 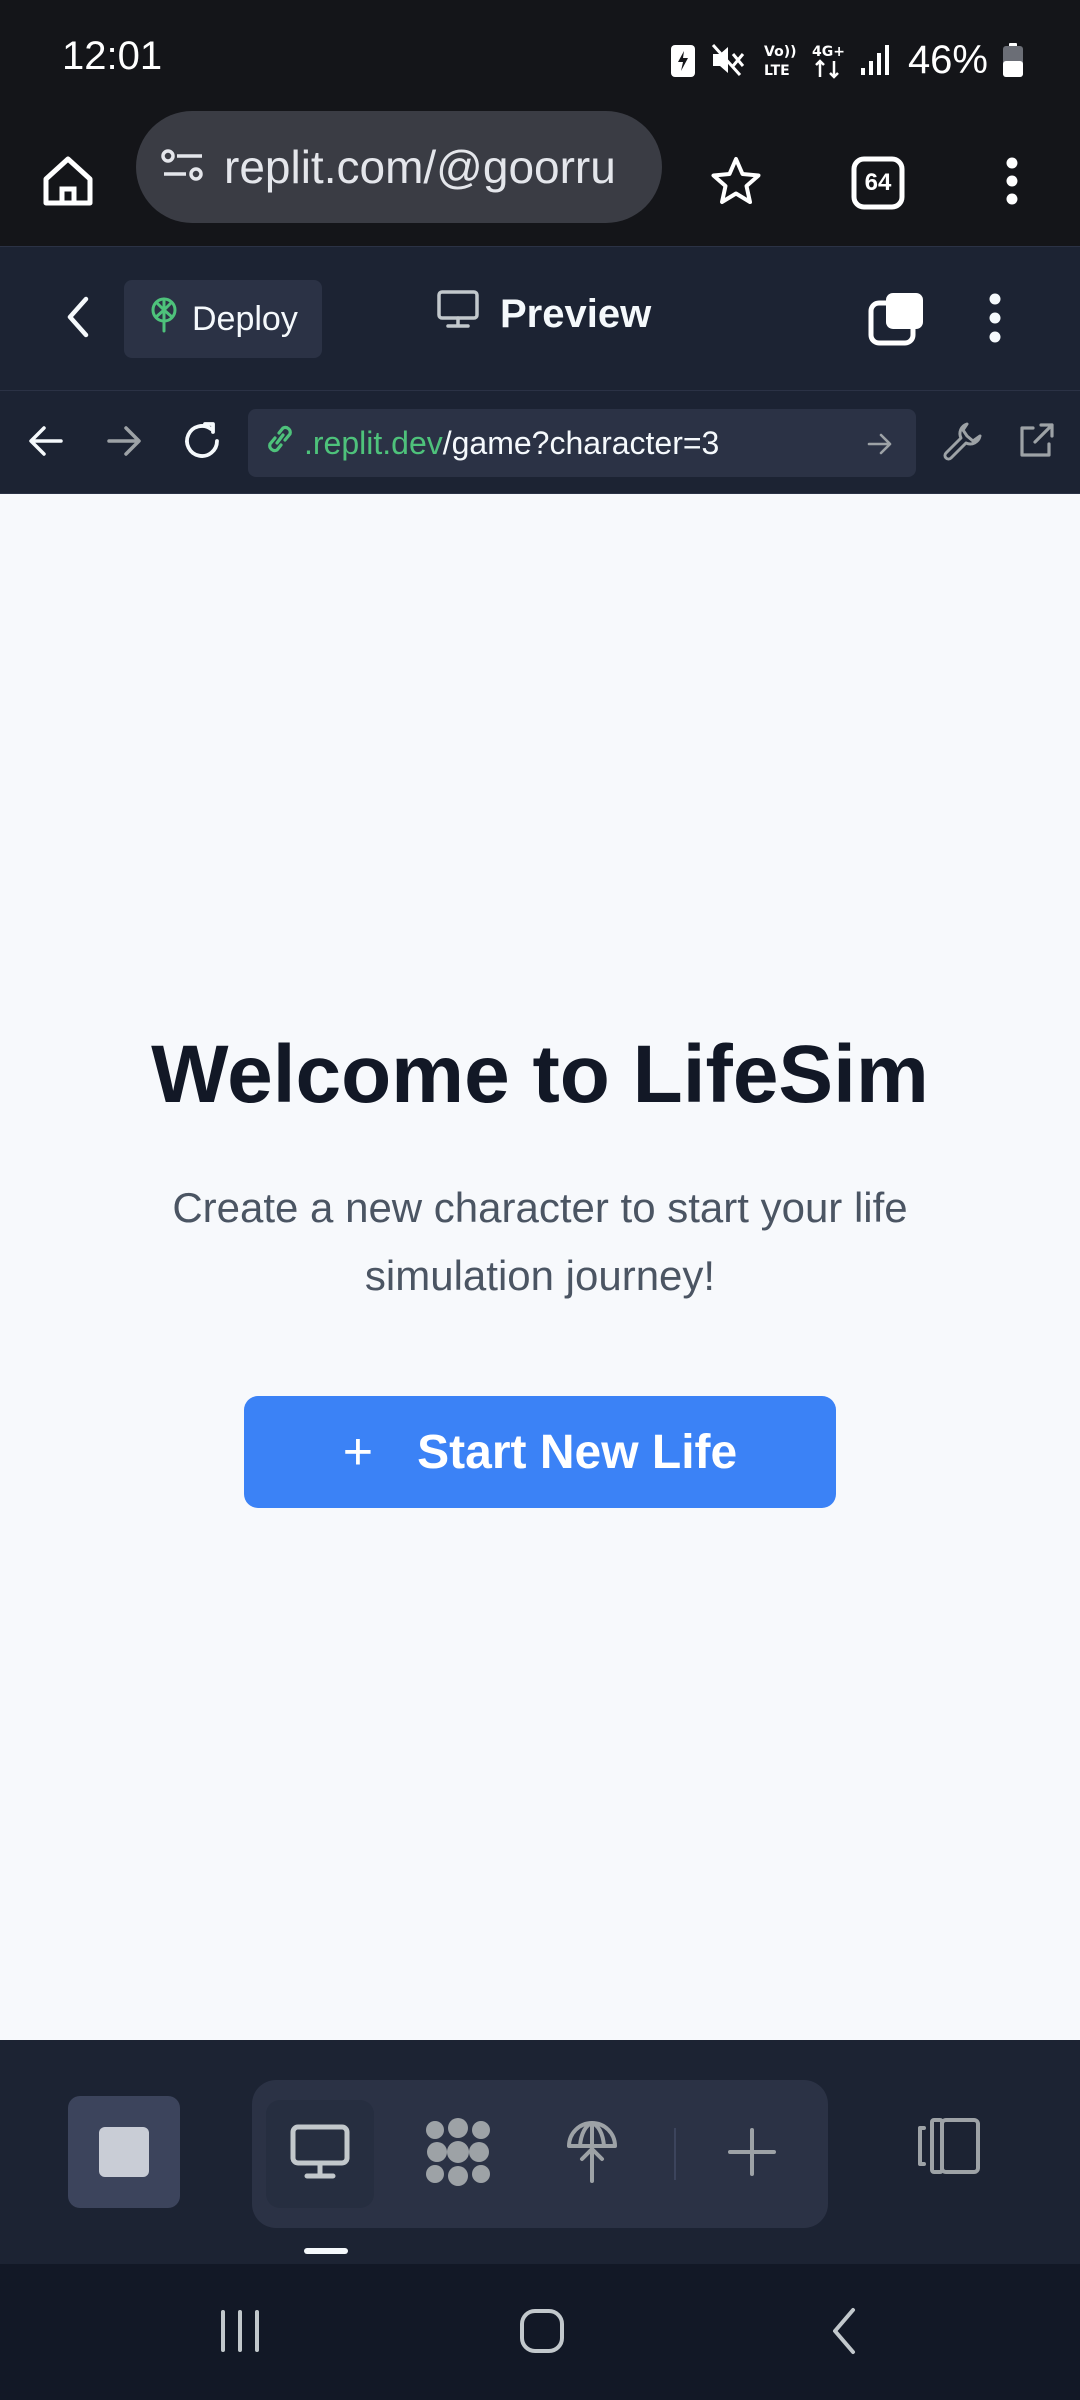 I want to click on home-button, so click(x=68, y=183).